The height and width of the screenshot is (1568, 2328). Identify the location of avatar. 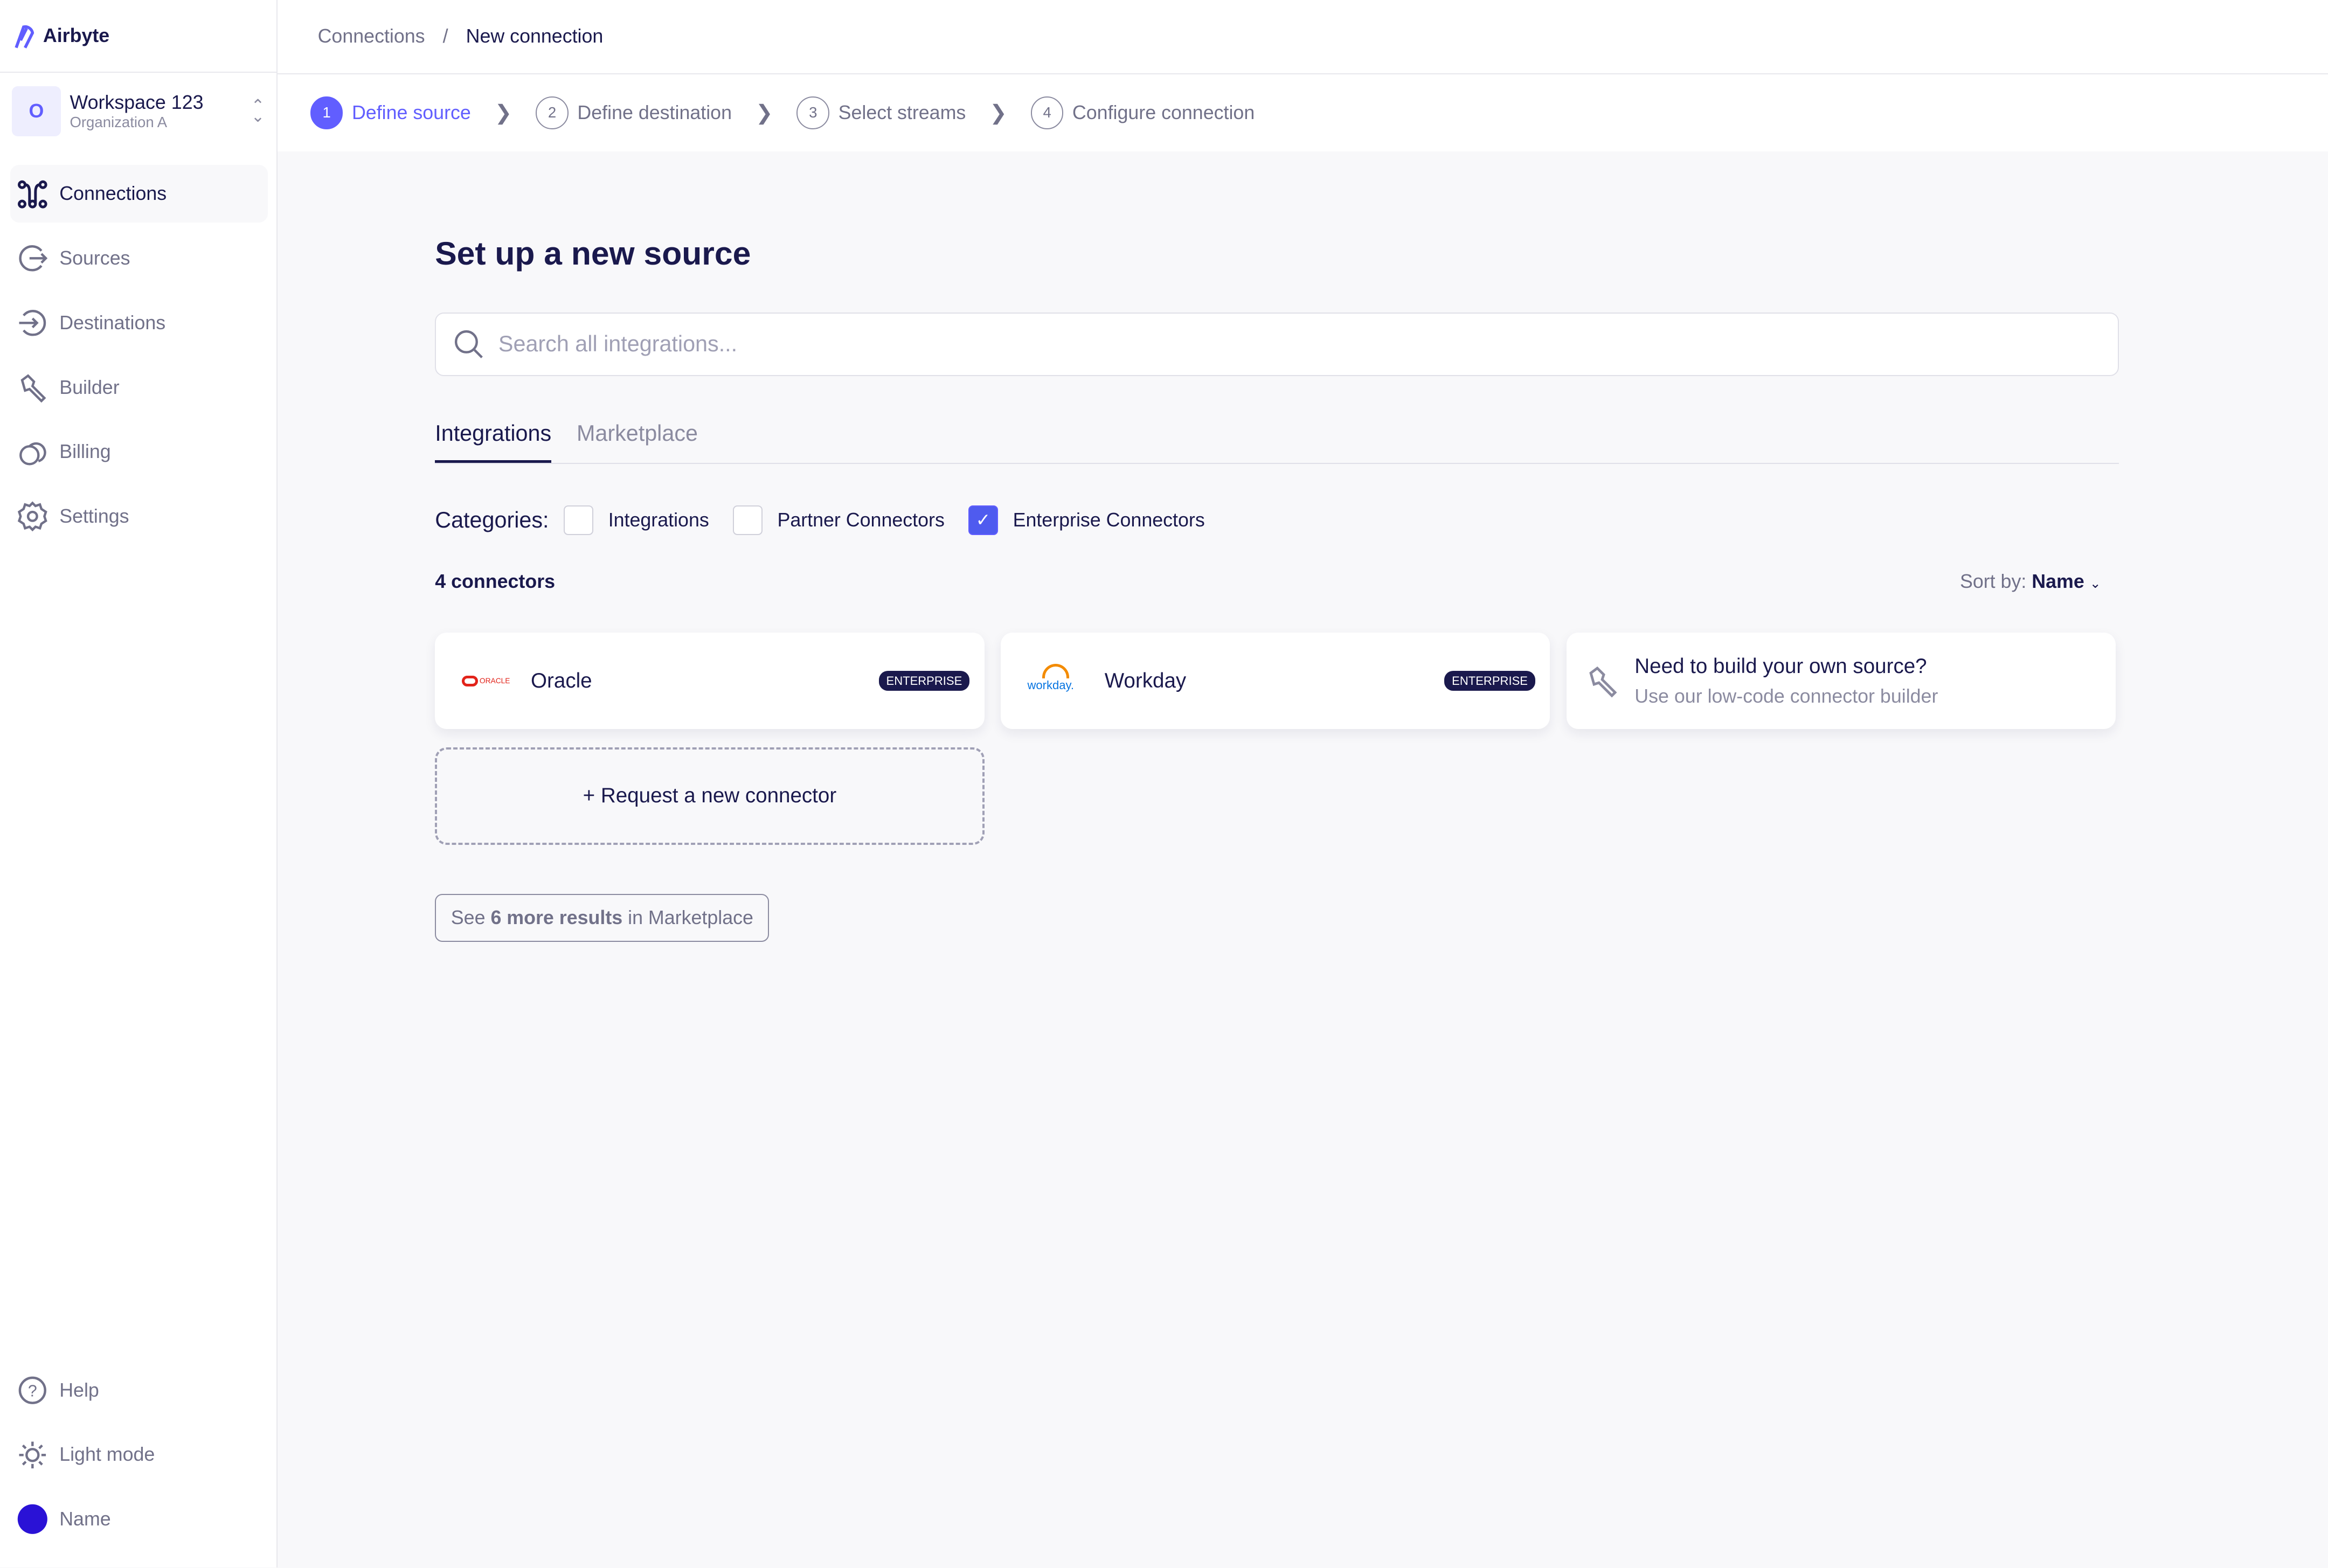
(33, 1519).